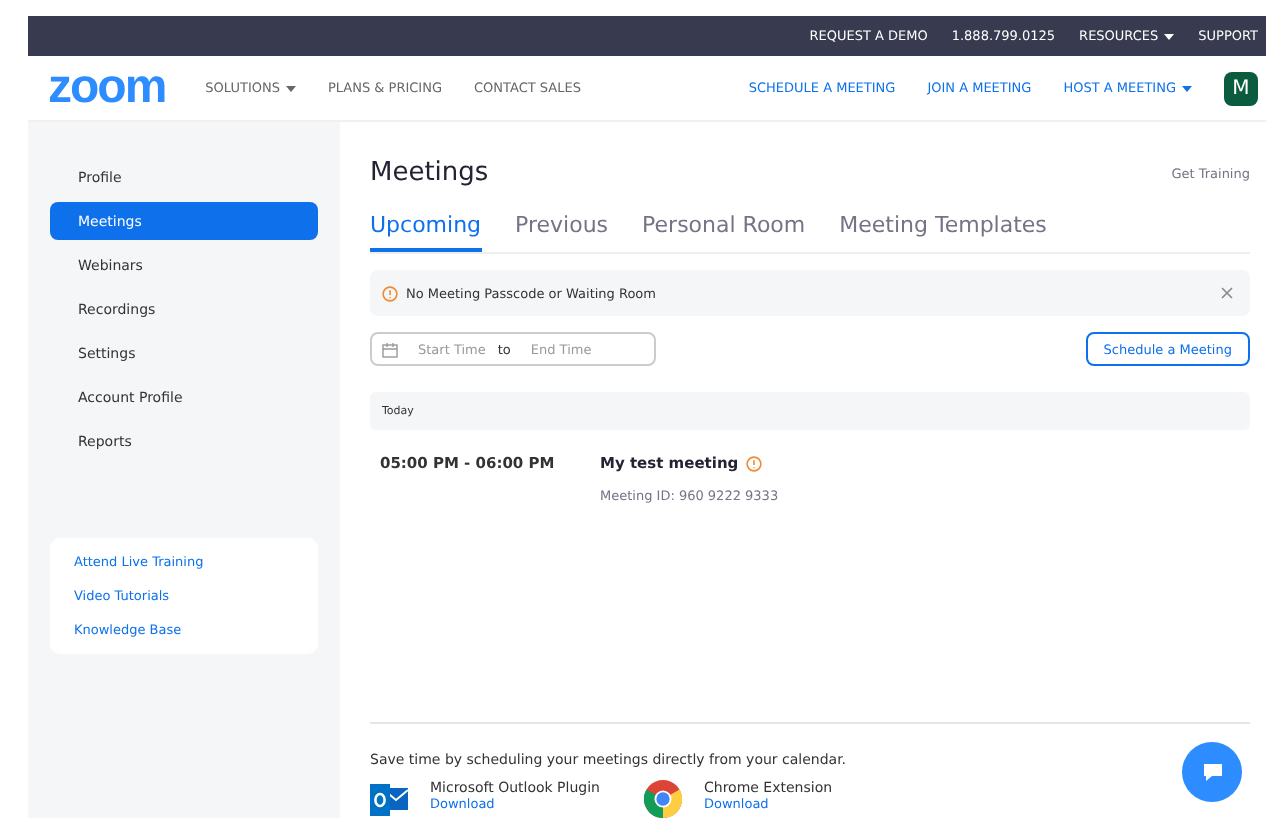 Image resolution: width=1266 pixels, height=818 pixels. I want to click on logo: zoom, so click(107, 88).